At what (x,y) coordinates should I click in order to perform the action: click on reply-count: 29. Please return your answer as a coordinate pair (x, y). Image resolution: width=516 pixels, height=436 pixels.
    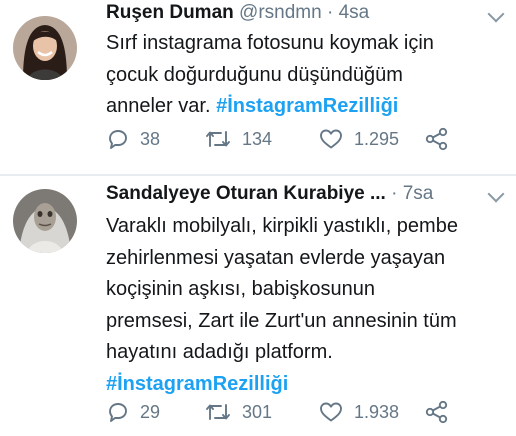
    Looking at the image, I should click on (150, 411).